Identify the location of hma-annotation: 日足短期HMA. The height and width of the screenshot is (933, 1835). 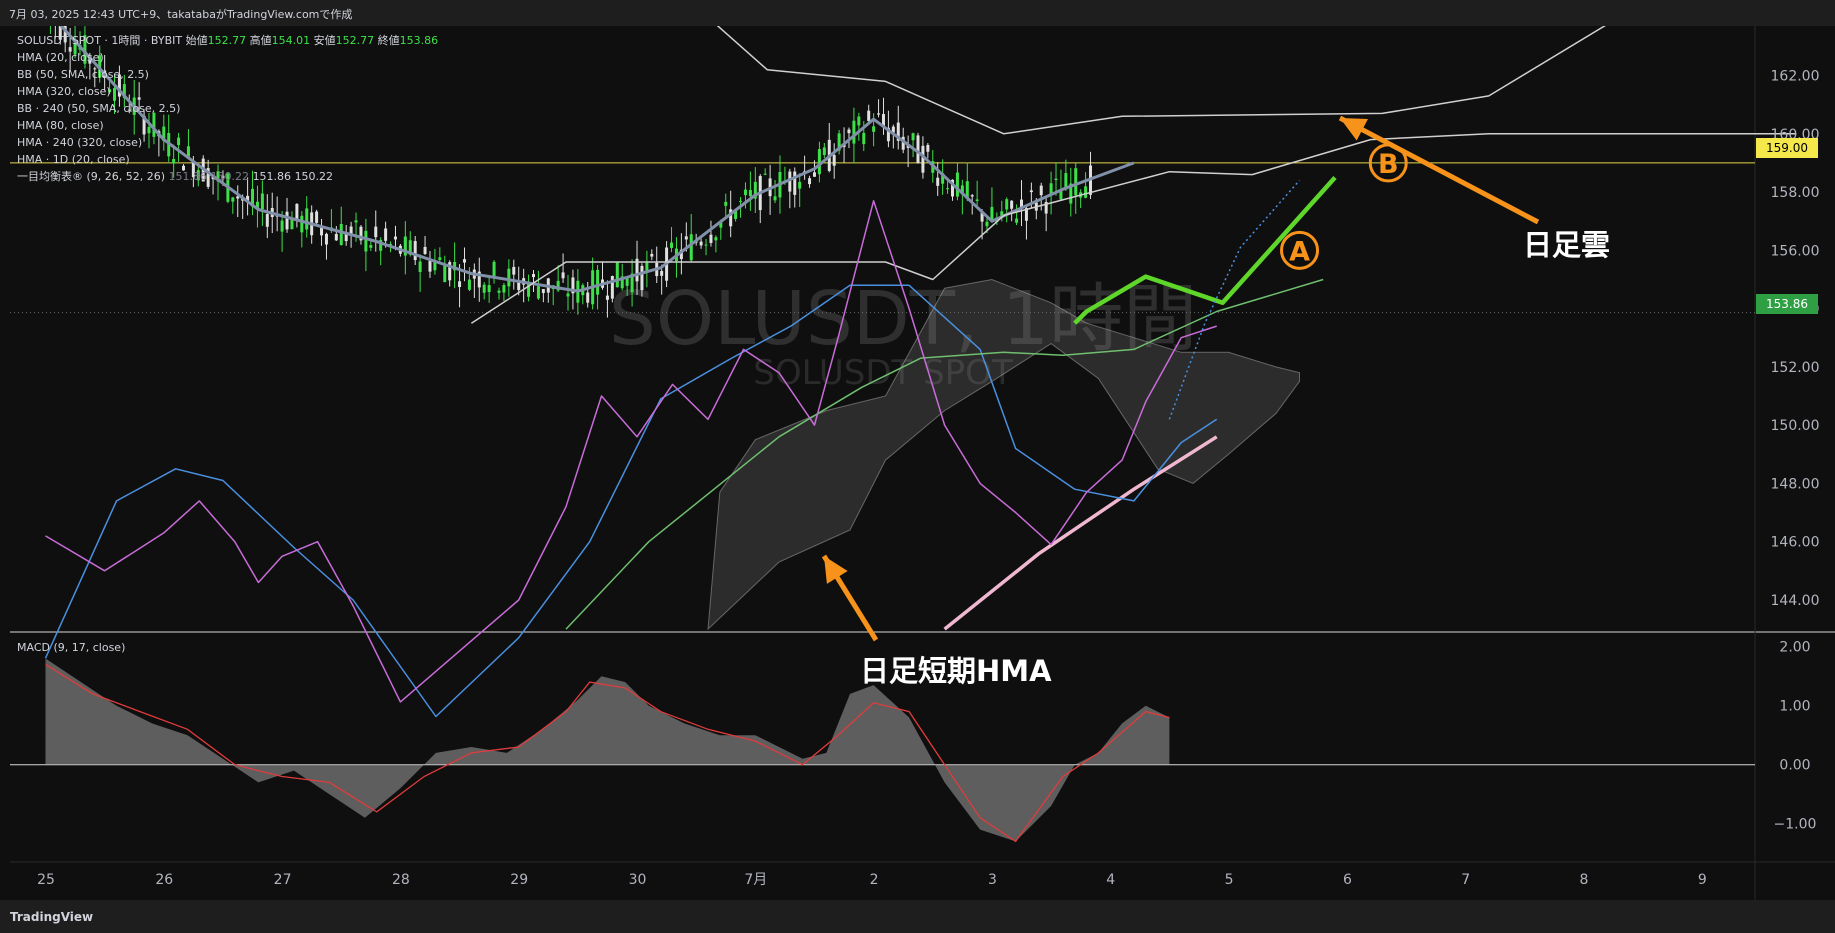
(956, 671).